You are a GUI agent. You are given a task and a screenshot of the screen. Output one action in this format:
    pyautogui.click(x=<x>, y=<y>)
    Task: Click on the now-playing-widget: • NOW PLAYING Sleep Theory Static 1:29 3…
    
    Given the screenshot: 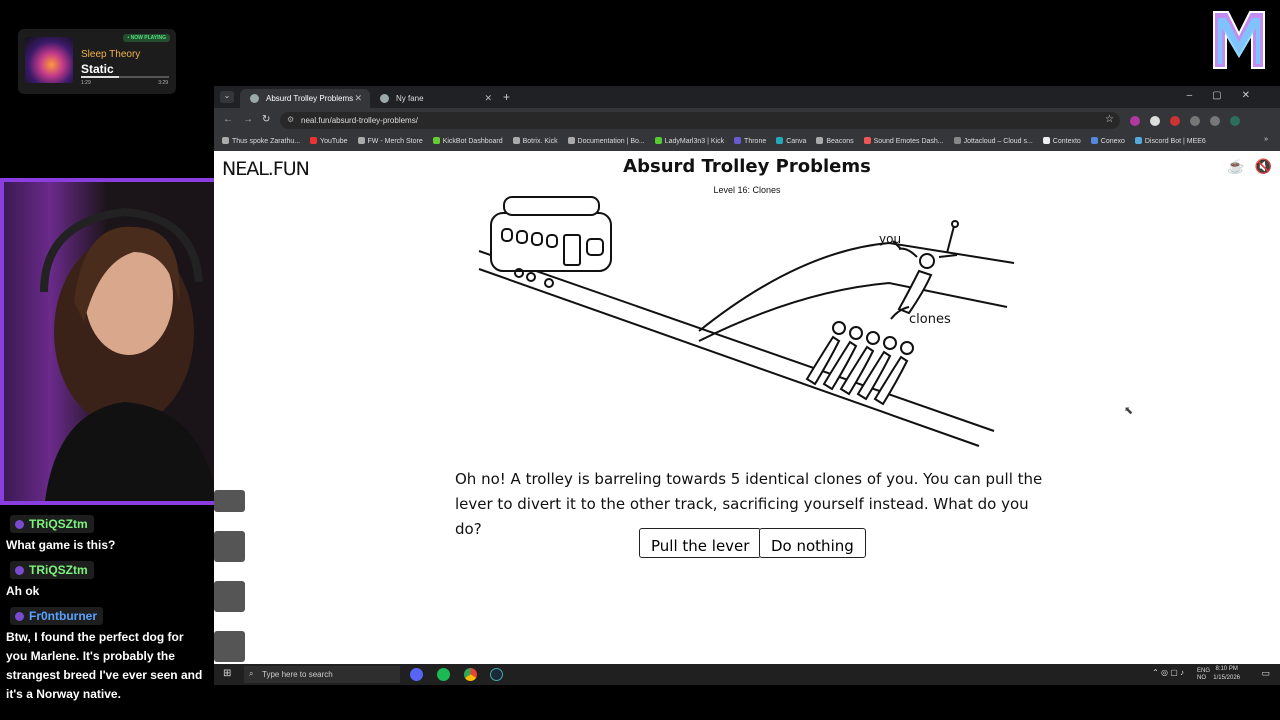 What is the action you would take?
    pyautogui.click(x=97, y=61)
    